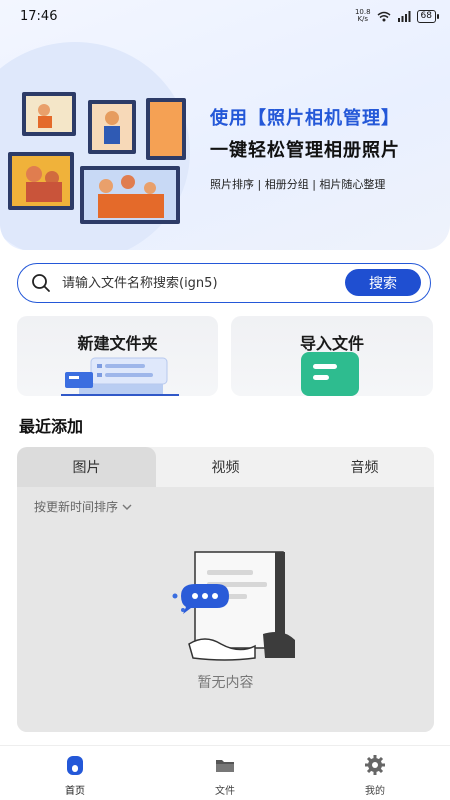  I want to click on hero-title: 使用【照片相机管理】, so click(305, 118).